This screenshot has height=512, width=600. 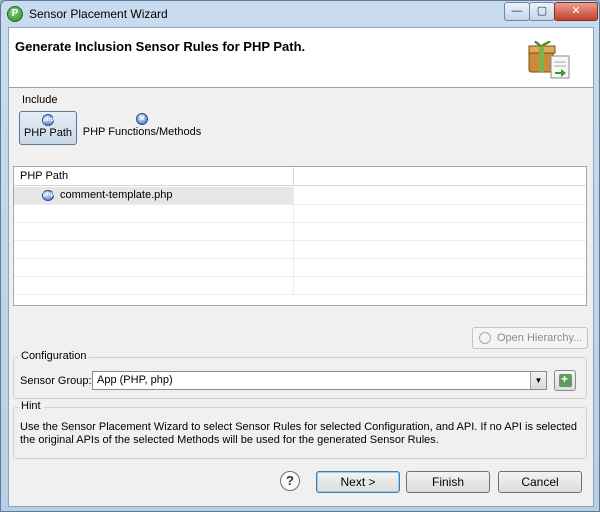 I want to click on cancel-button: Cancel, so click(x=540, y=482).